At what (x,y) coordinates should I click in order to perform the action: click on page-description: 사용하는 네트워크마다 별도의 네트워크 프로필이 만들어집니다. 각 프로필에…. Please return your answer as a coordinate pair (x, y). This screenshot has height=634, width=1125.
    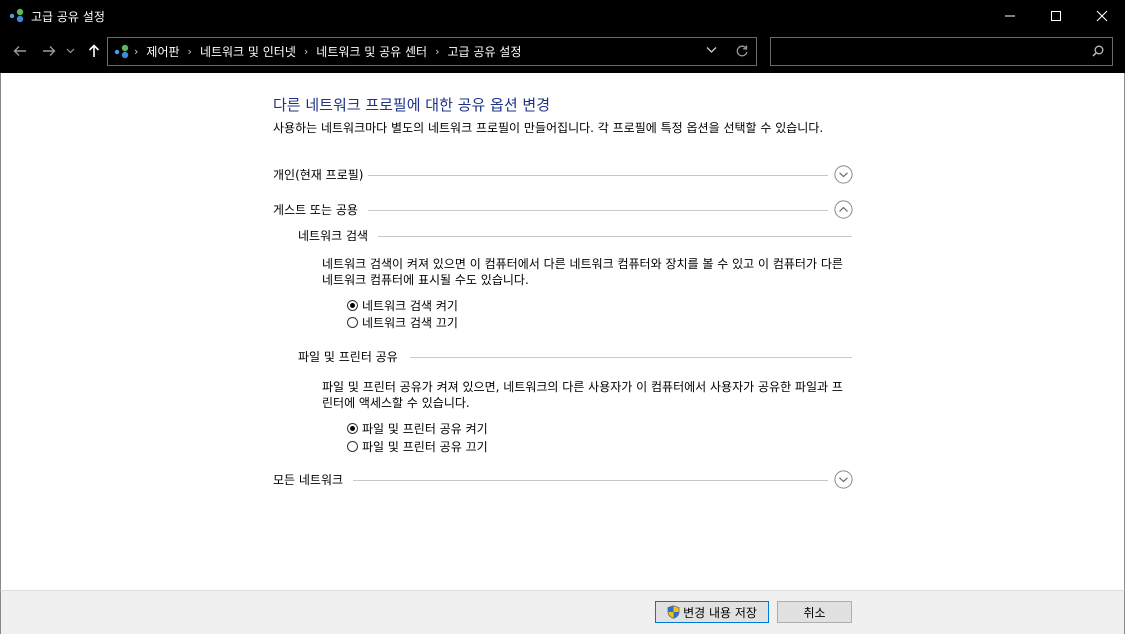
    Looking at the image, I should click on (548, 128).